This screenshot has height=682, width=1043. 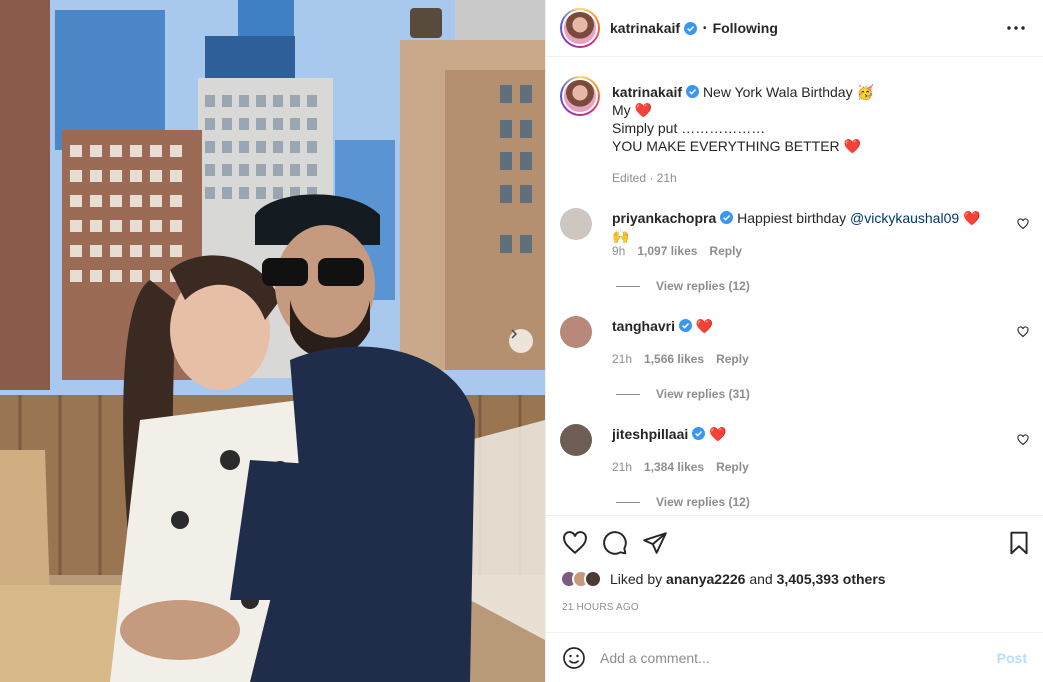 What do you see at coordinates (798, 657) in the screenshot?
I see `comment-input` at bounding box center [798, 657].